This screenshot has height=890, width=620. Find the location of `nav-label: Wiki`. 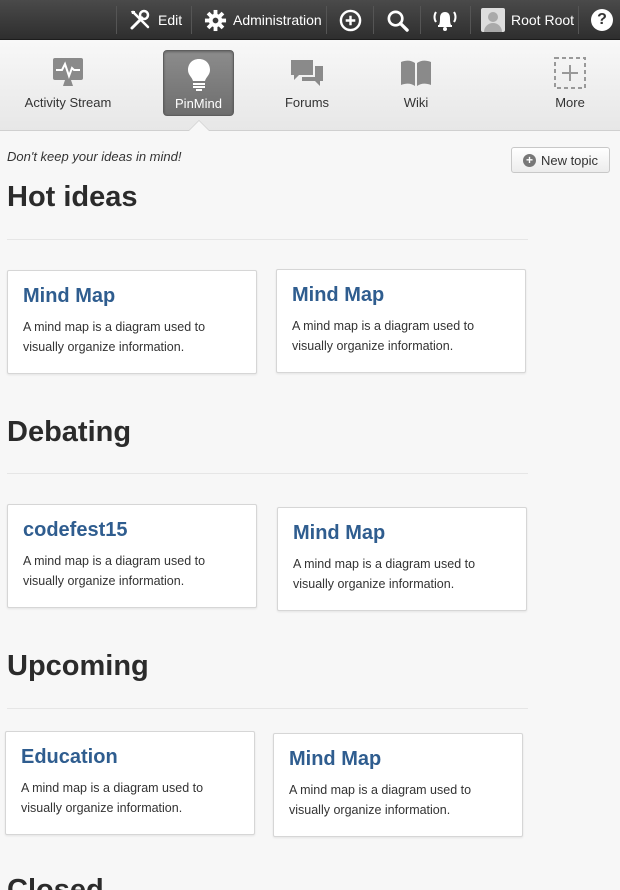

nav-label: Wiki is located at coordinates (416, 102).